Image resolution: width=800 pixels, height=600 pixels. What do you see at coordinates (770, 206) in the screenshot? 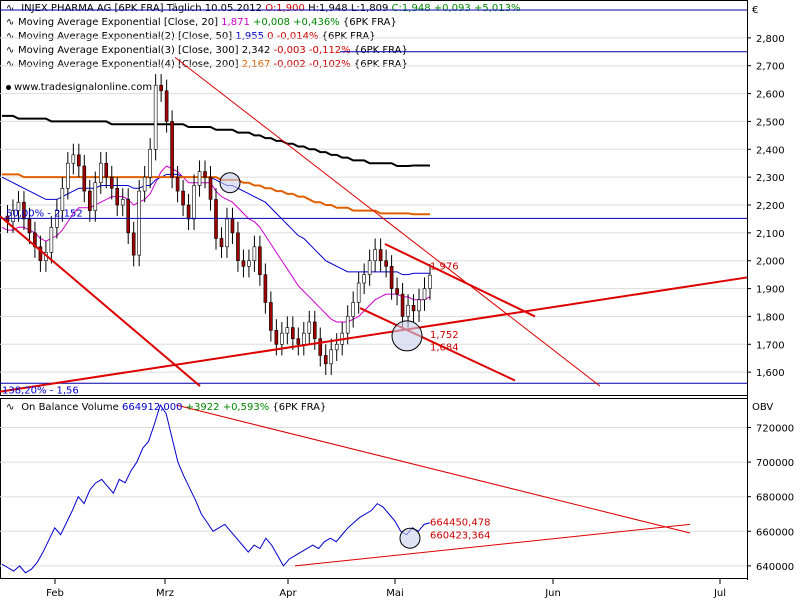
I see `y-tick-label: 2,200` at bounding box center [770, 206].